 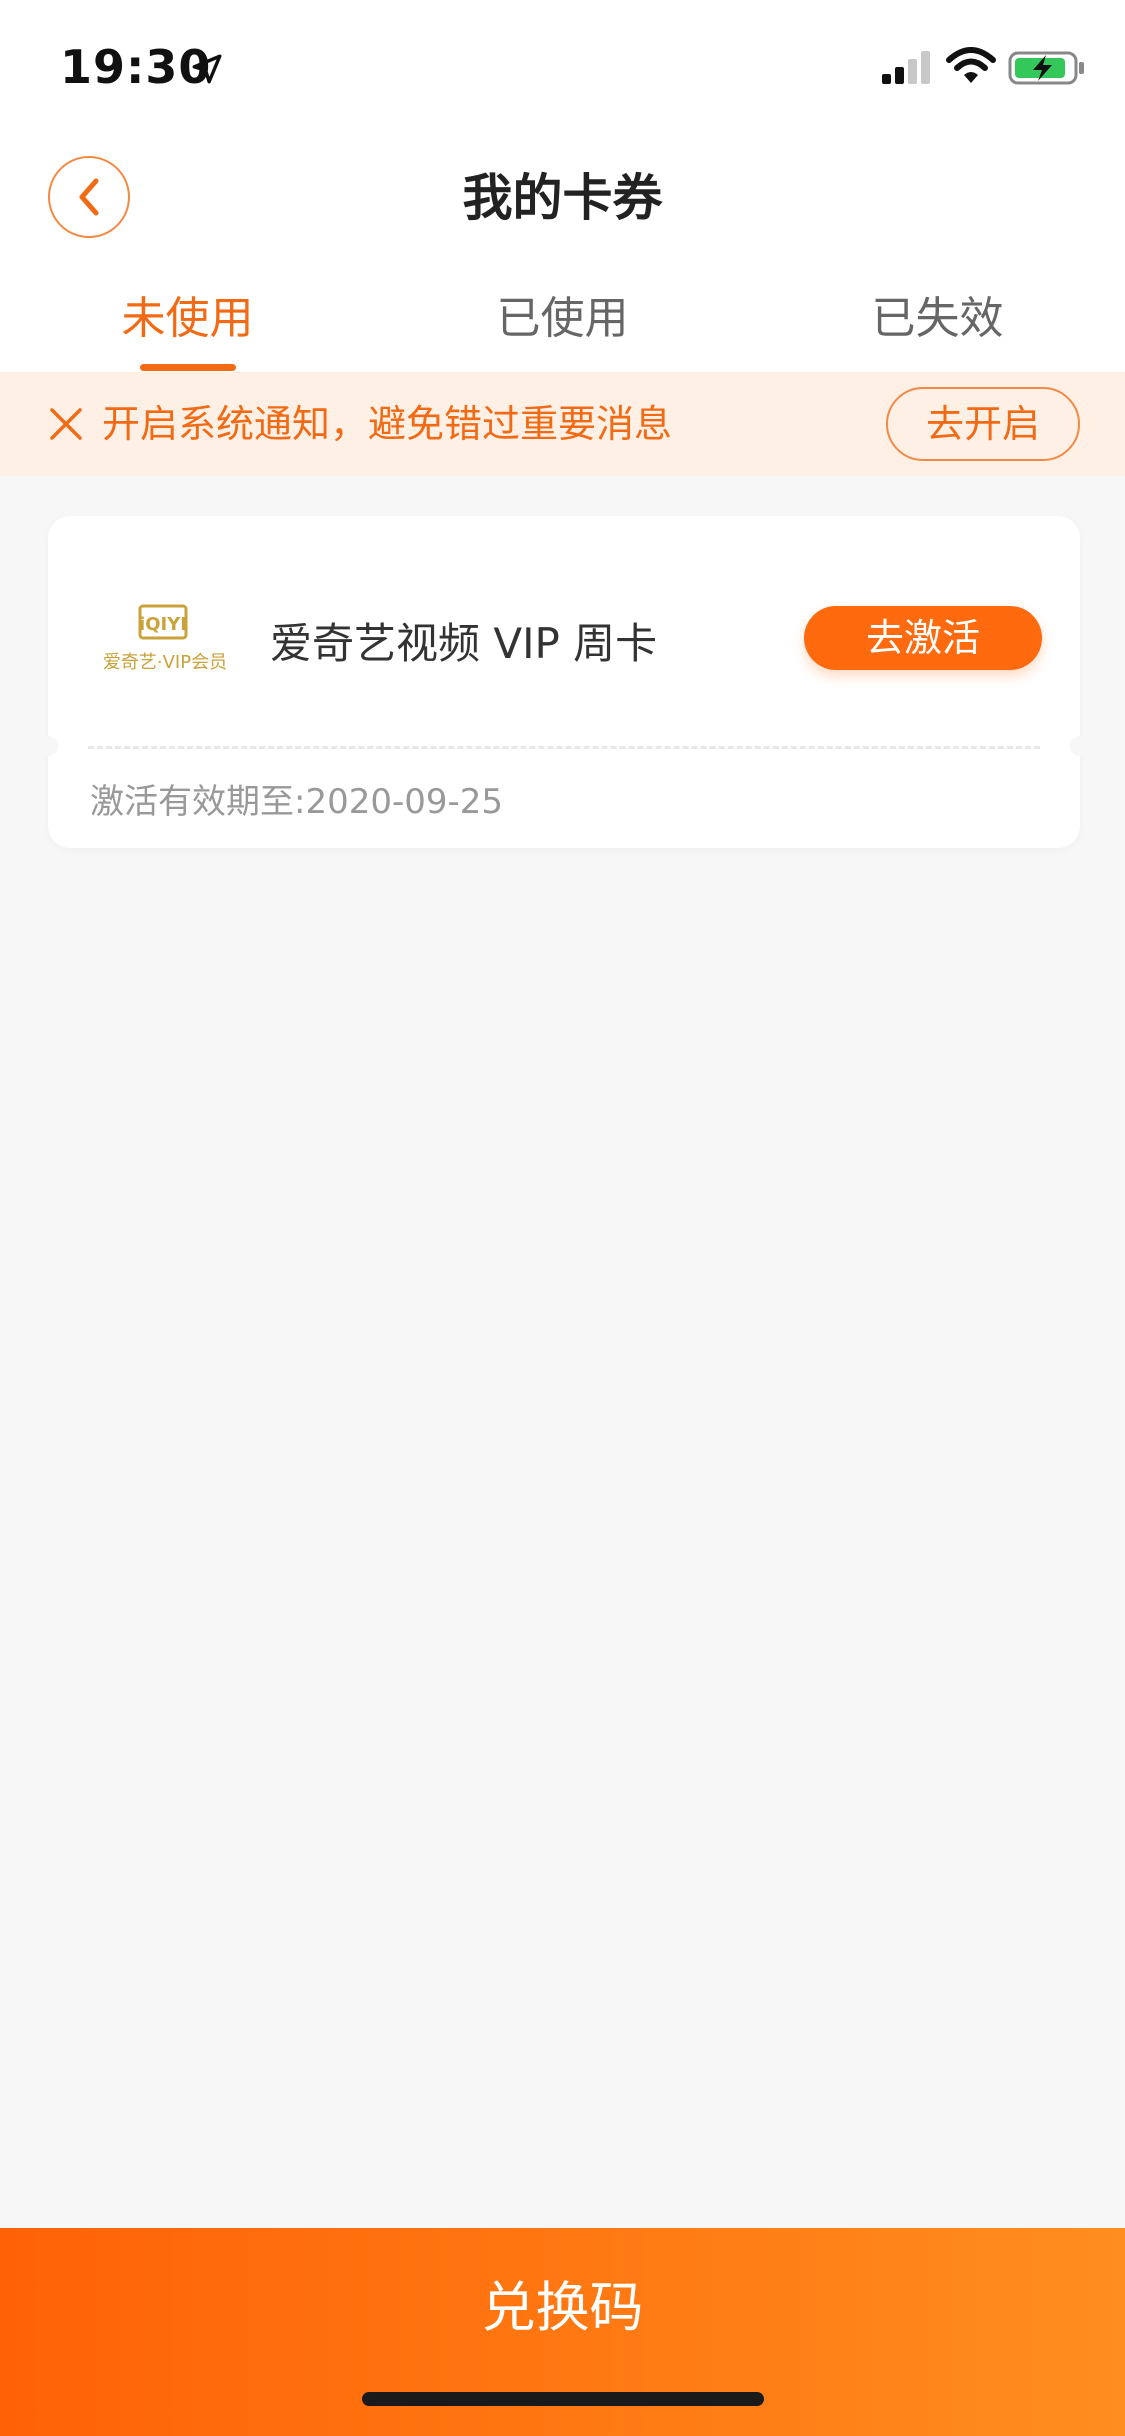 I want to click on close-icon, so click(x=66, y=424).